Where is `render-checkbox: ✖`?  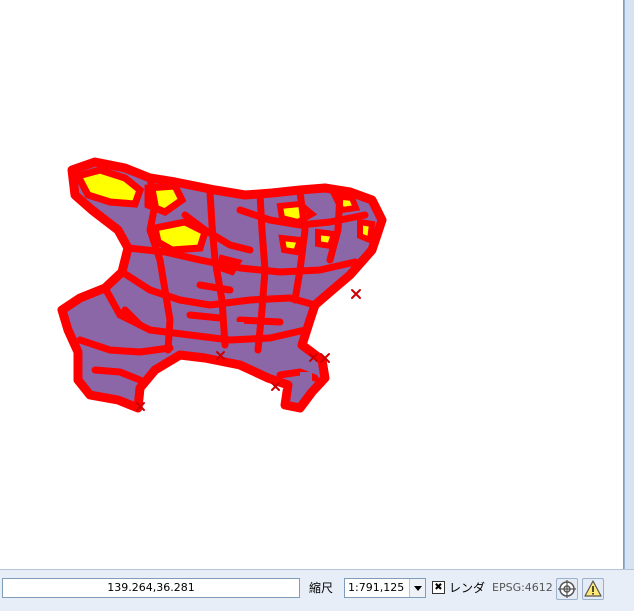
render-checkbox: ✖ is located at coordinates (438, 587).